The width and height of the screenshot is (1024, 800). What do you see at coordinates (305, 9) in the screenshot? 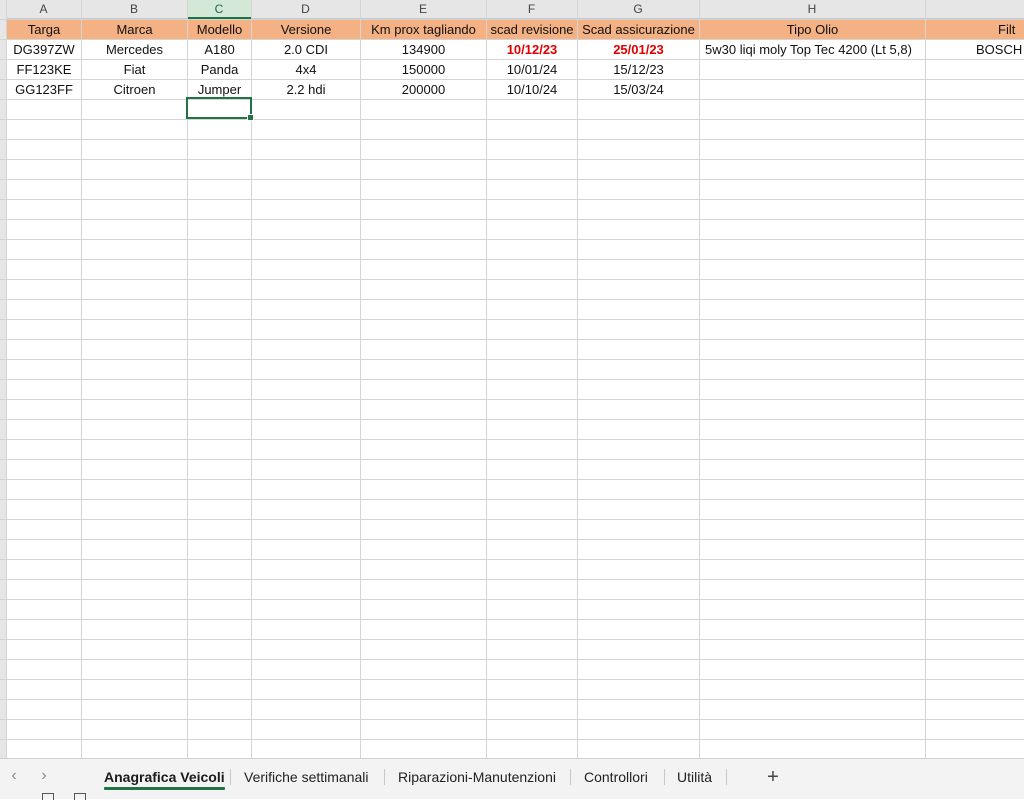
I see `column-header: D` at bounding box center [305, 9].